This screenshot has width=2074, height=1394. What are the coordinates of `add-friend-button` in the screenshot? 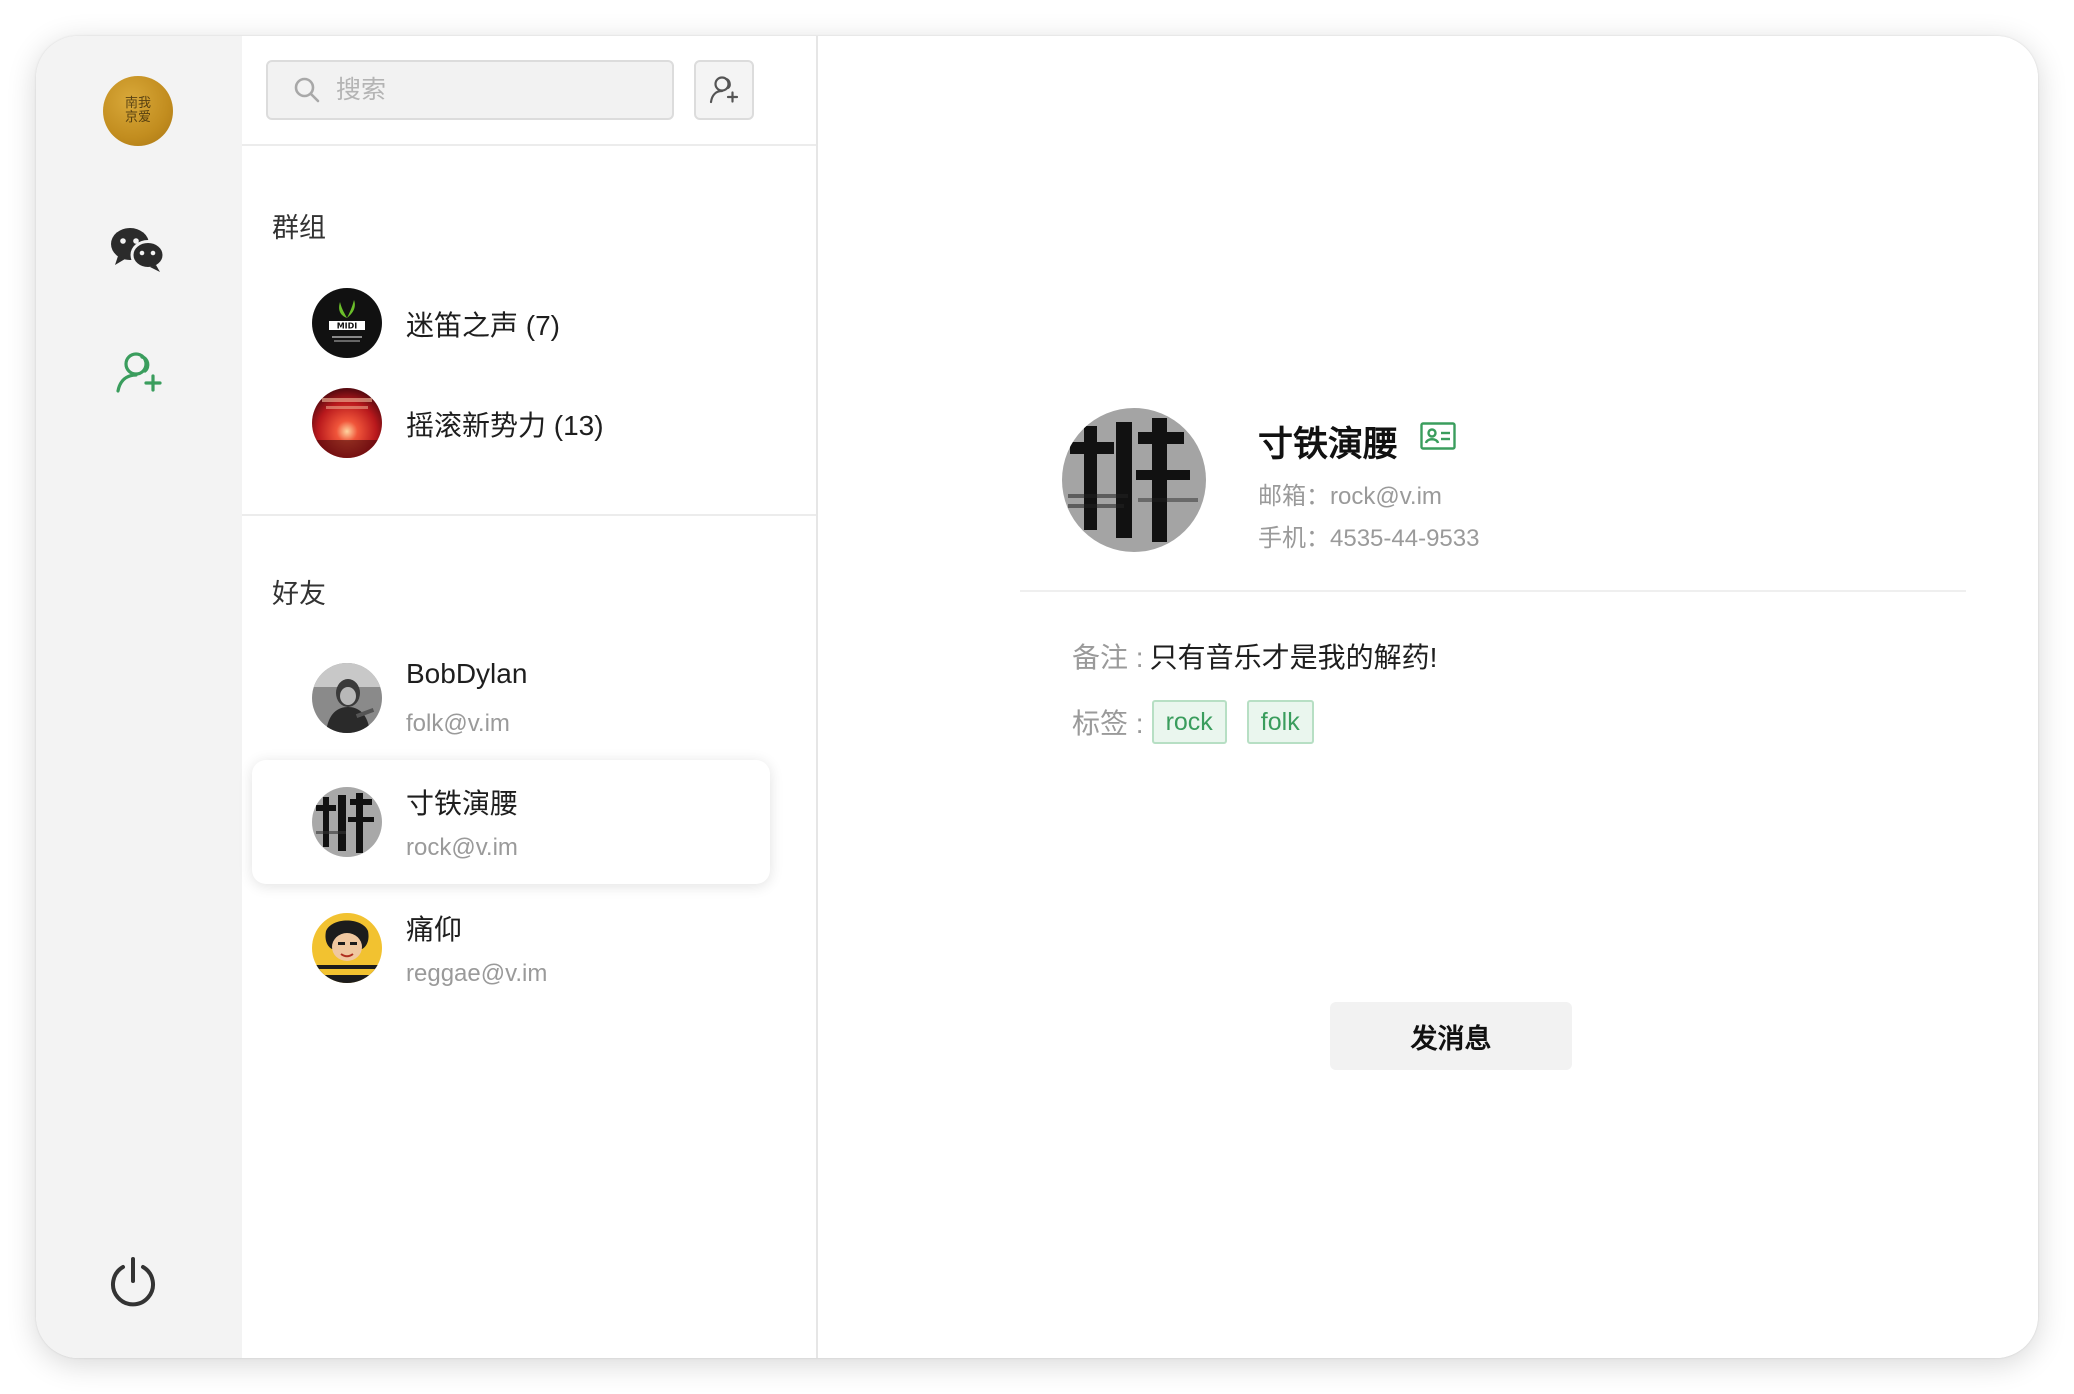 It's located at (724, 90).